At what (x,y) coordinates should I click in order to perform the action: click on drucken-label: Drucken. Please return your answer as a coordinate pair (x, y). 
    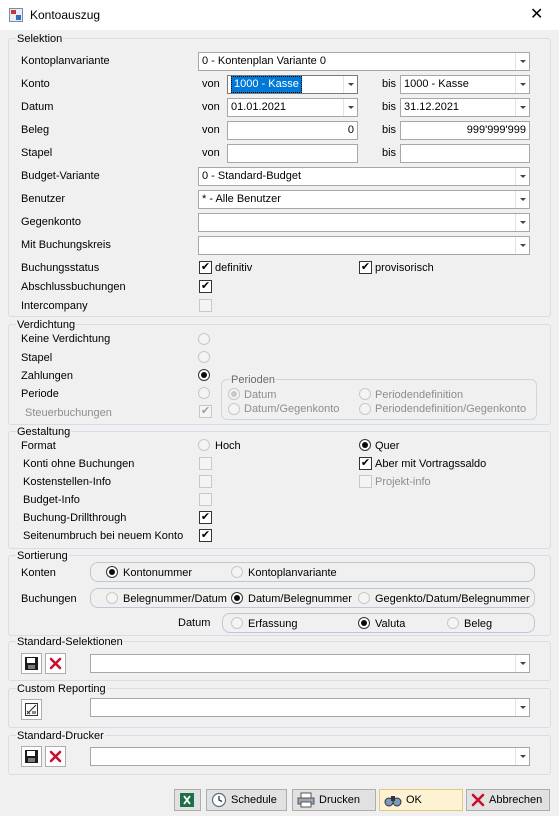
    Looking at the image, I should click on (339, 800).